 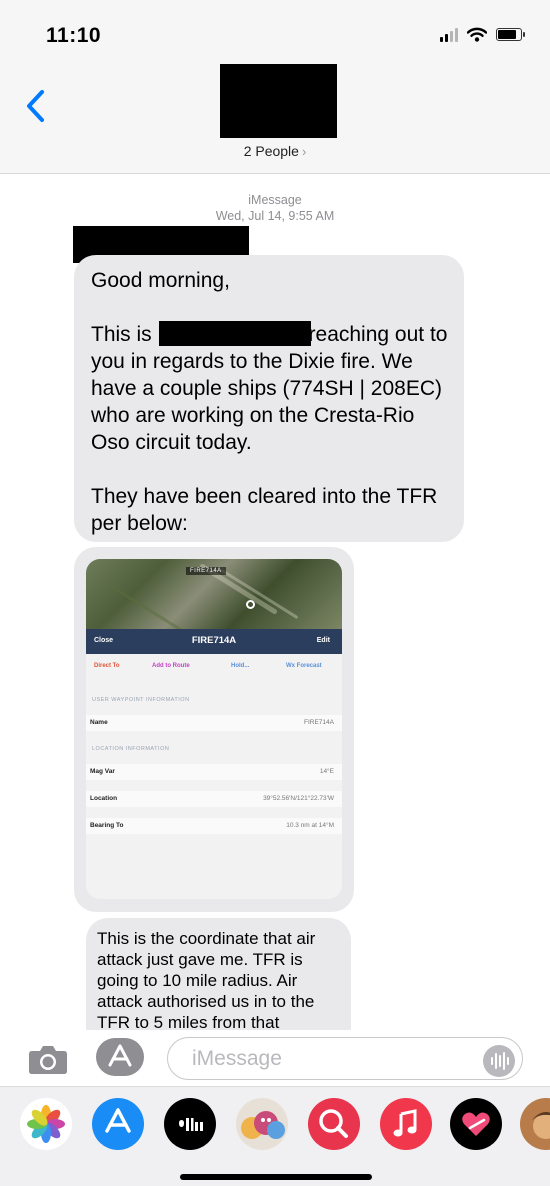 What do you see at coordinates (118, 1124) in the screenshot?
I see `app-store-app-icon` at bounding box center [118, 1124].